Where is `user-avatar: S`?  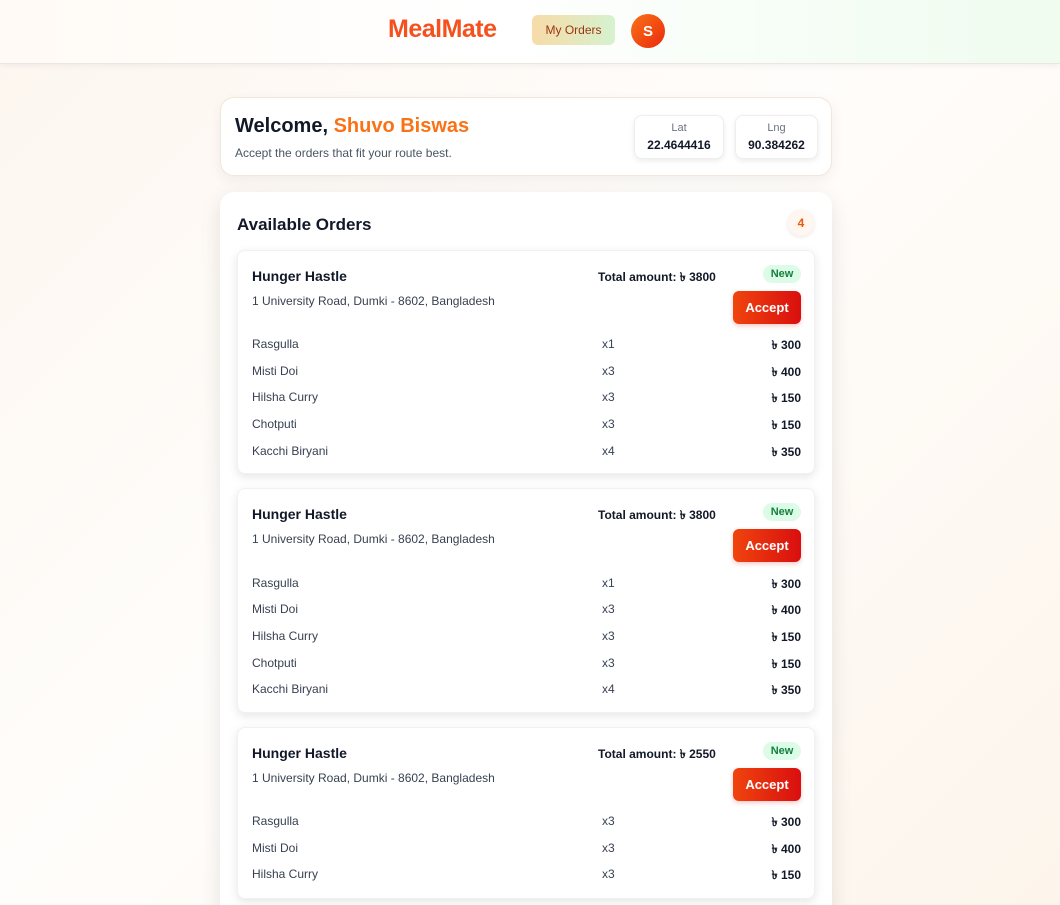 user-avatar: S is located at coordinates (648, 31).